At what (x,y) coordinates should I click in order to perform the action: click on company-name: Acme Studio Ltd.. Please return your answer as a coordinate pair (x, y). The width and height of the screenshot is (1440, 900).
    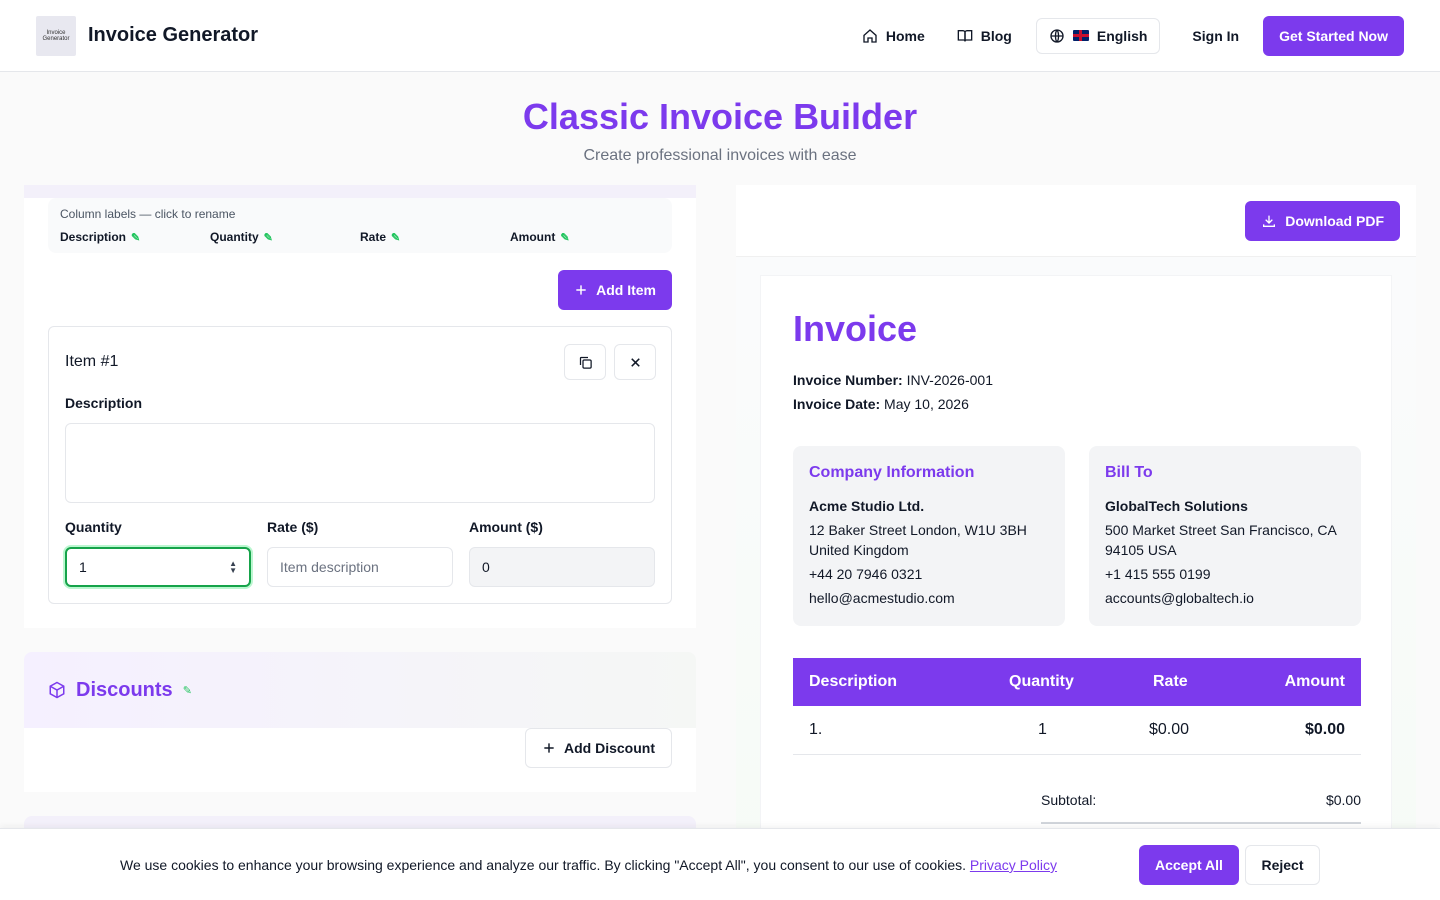
    Looking at the image, I should click on (867, 506).